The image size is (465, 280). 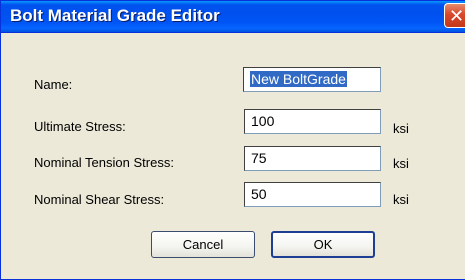 I want to click on window-title: Bolt Material Grade Editor, so click(x=115, y=15).